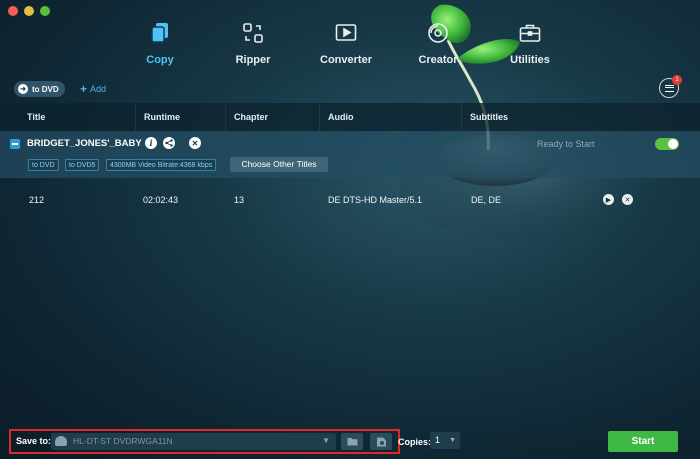  I want to click on nav-creator-label: Creator, so click(438, 60).